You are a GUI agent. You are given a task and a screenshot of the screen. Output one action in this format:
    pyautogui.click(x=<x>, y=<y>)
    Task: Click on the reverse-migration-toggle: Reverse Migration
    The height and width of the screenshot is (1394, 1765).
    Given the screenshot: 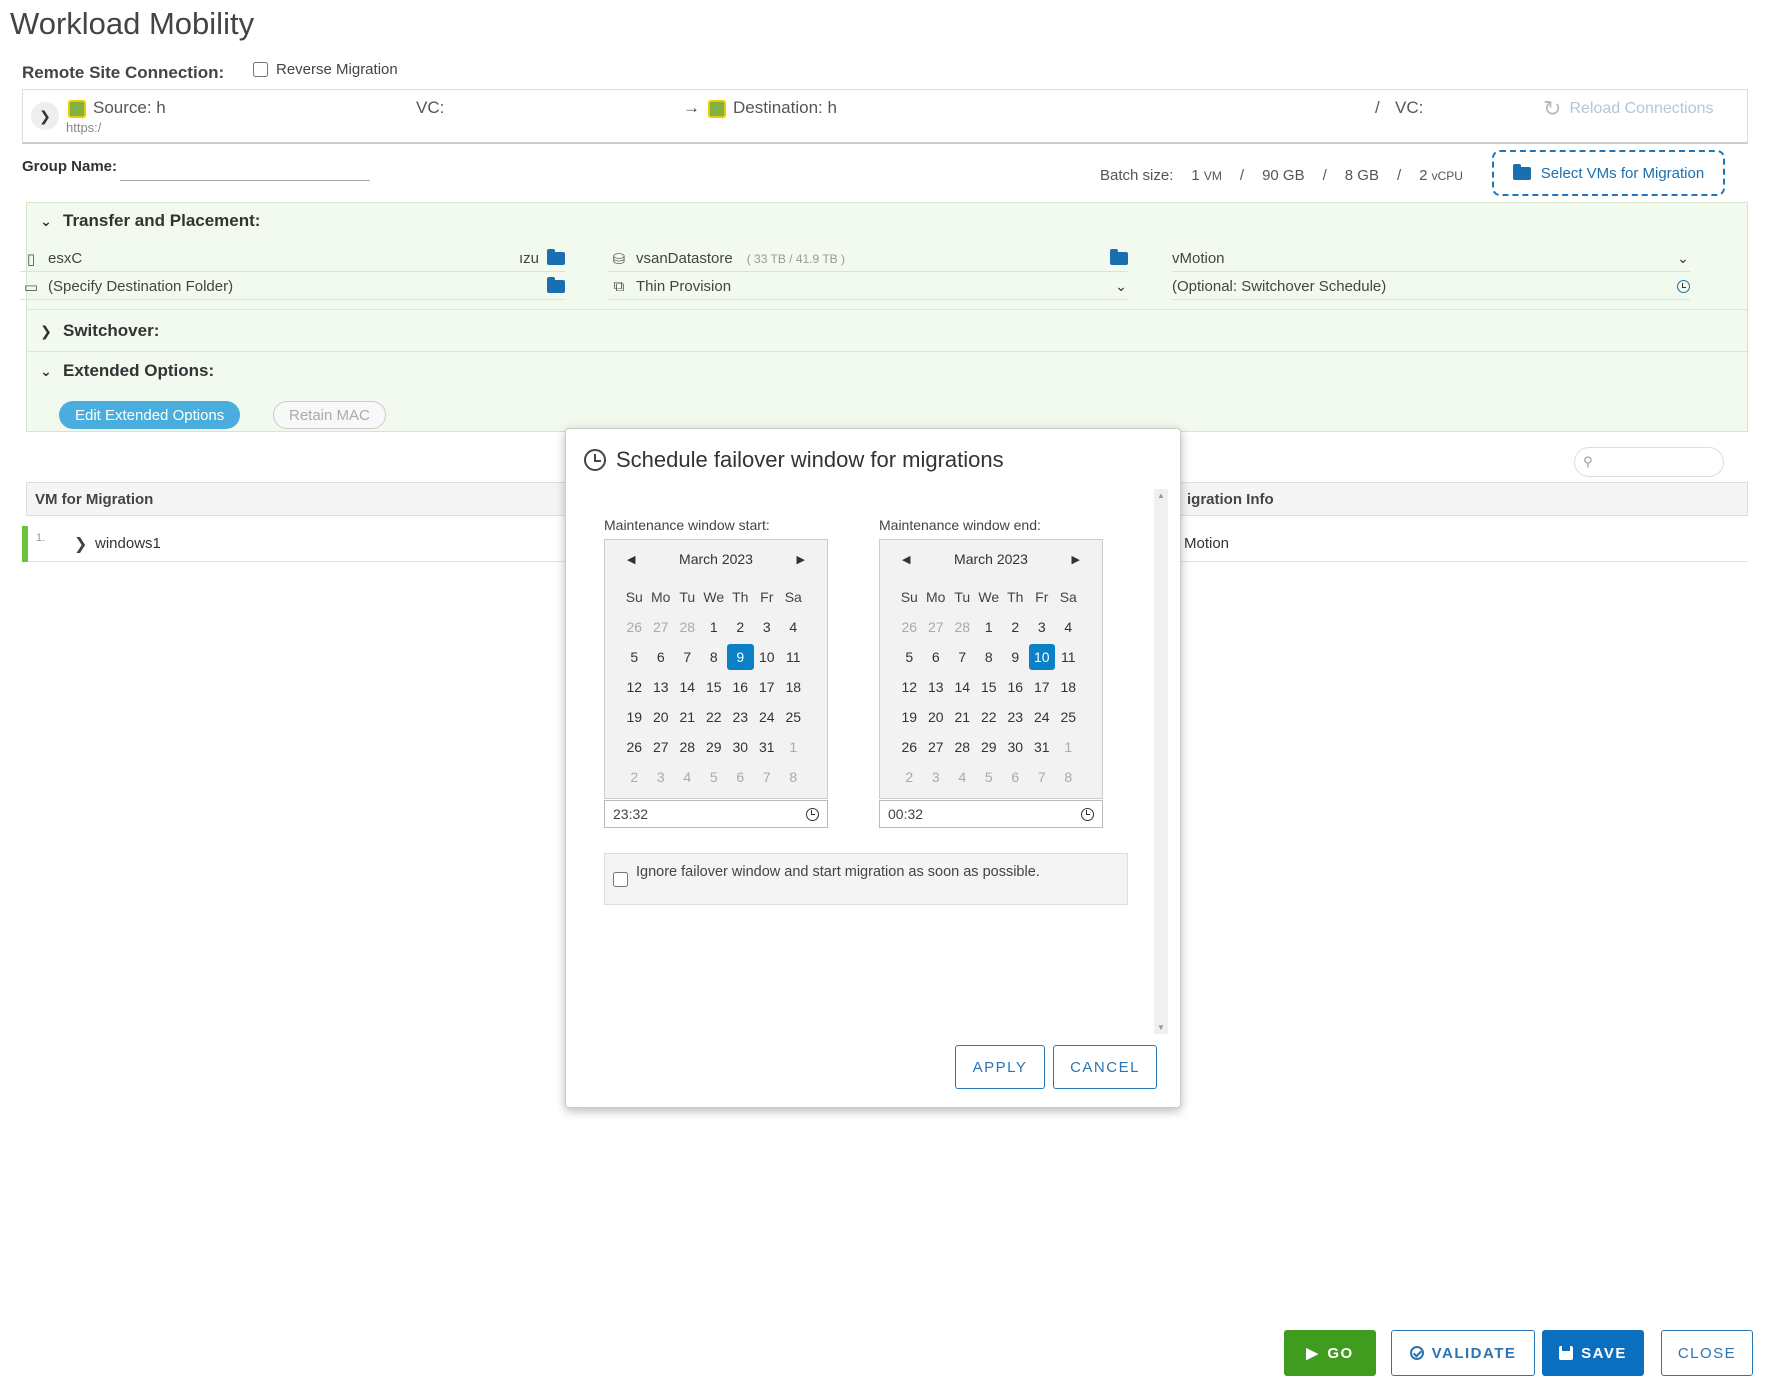 What is the action you would take?
    pyautogui.click(x=325, y=69)
    